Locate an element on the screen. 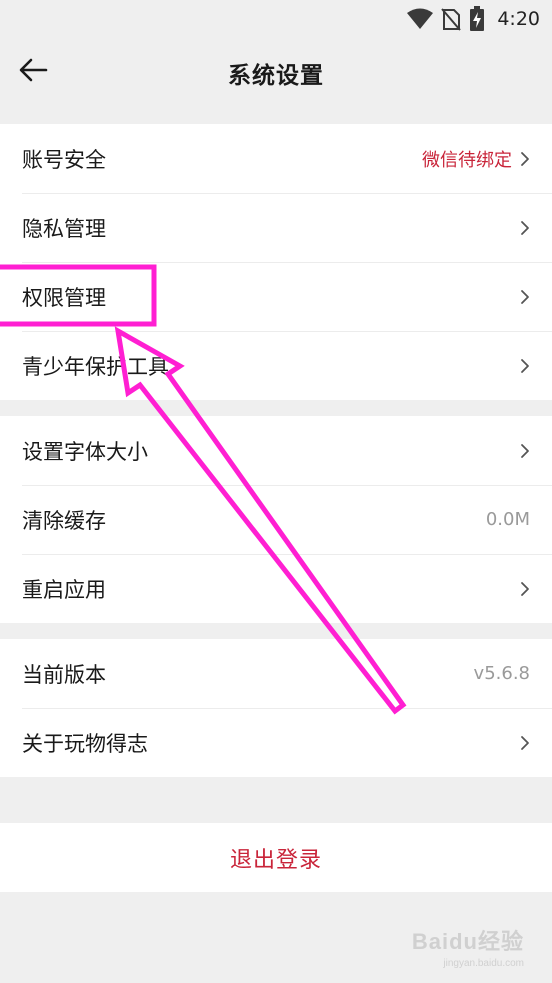 This screenshot has height=983, width=552. row-label: 关于玩物得志 is located at coordinates (85, 743).